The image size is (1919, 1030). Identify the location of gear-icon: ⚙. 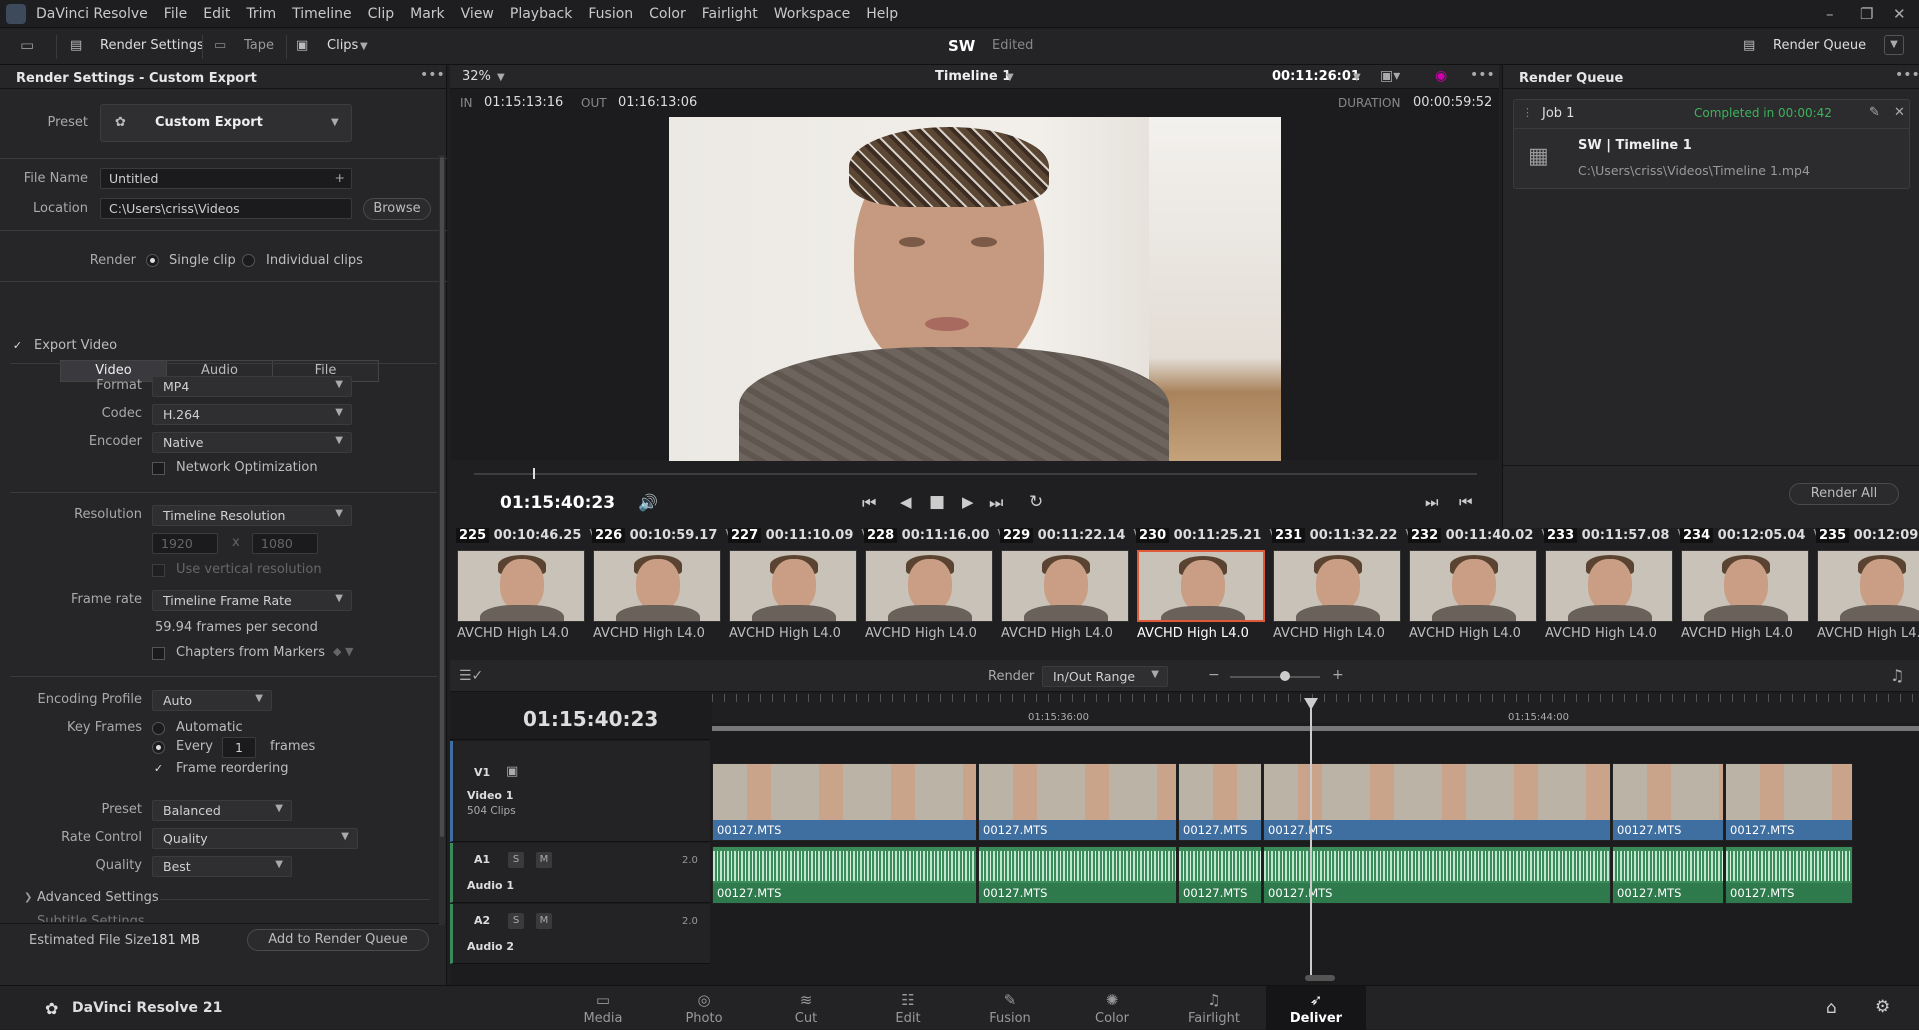
(1882, 1007).